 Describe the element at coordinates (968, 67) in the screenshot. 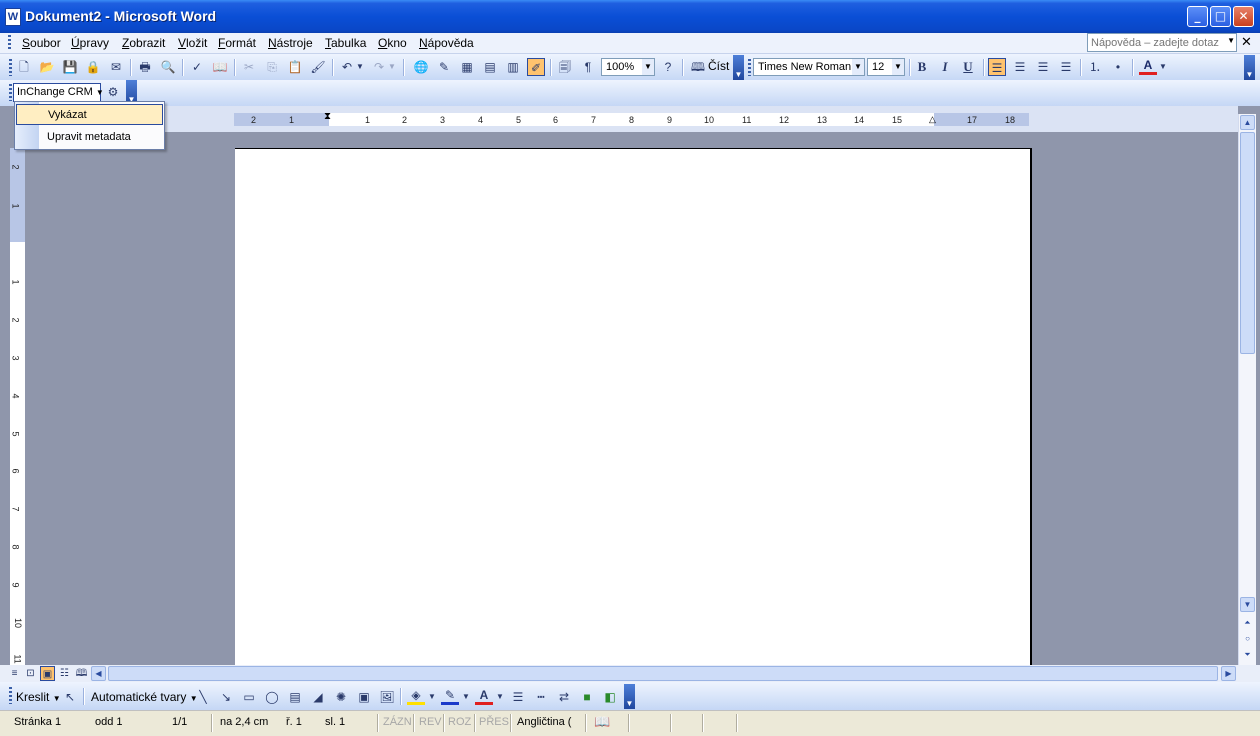

I see `underline-button: U` at that location.